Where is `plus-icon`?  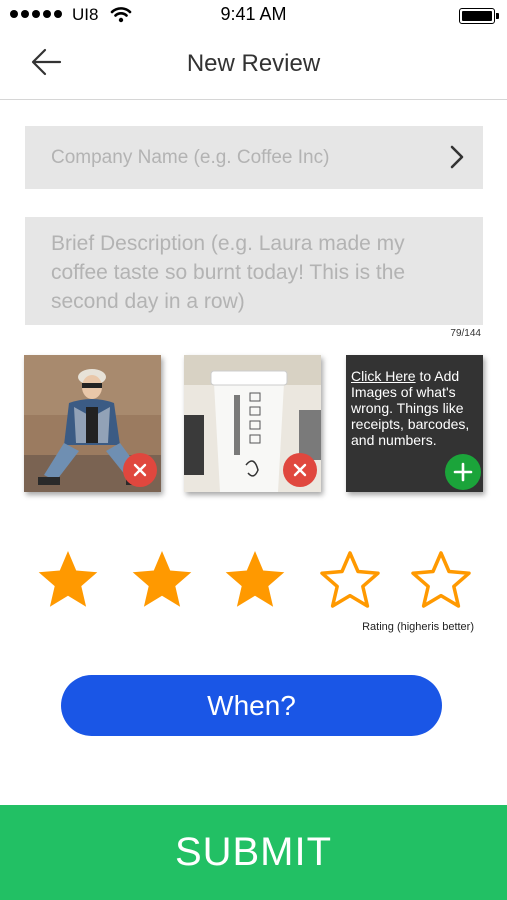 plus-icon is located at coordinates (463, 472).